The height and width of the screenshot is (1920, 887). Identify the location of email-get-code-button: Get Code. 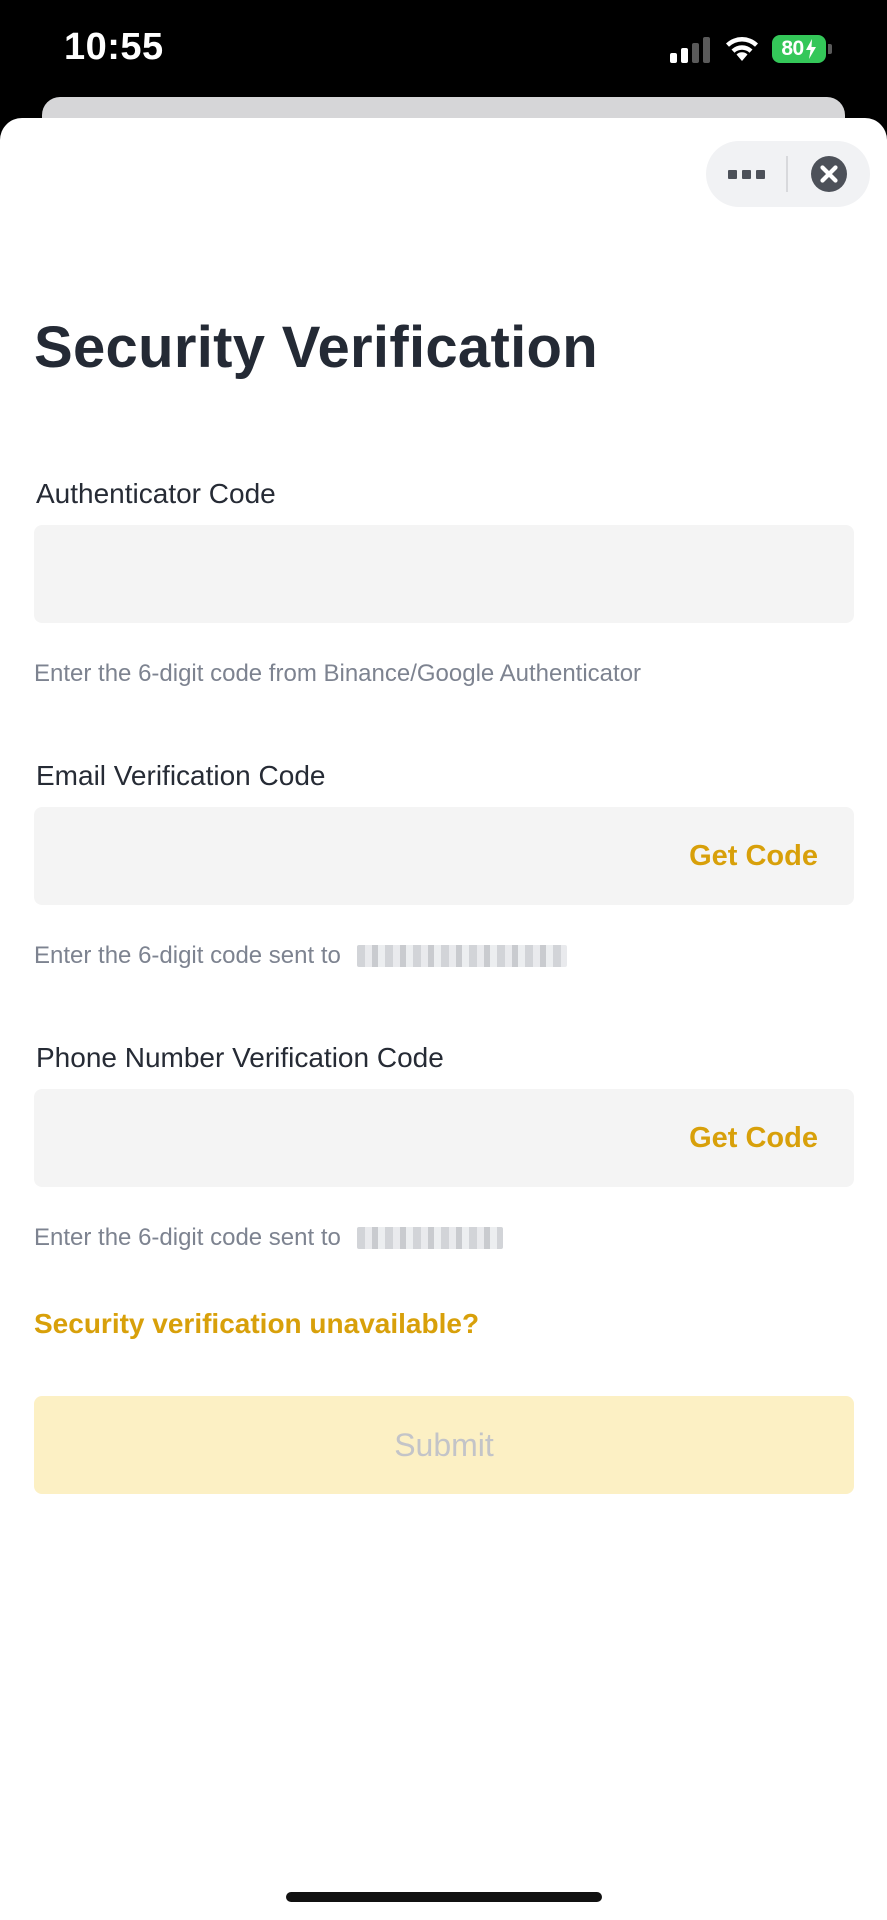
(753, 856).